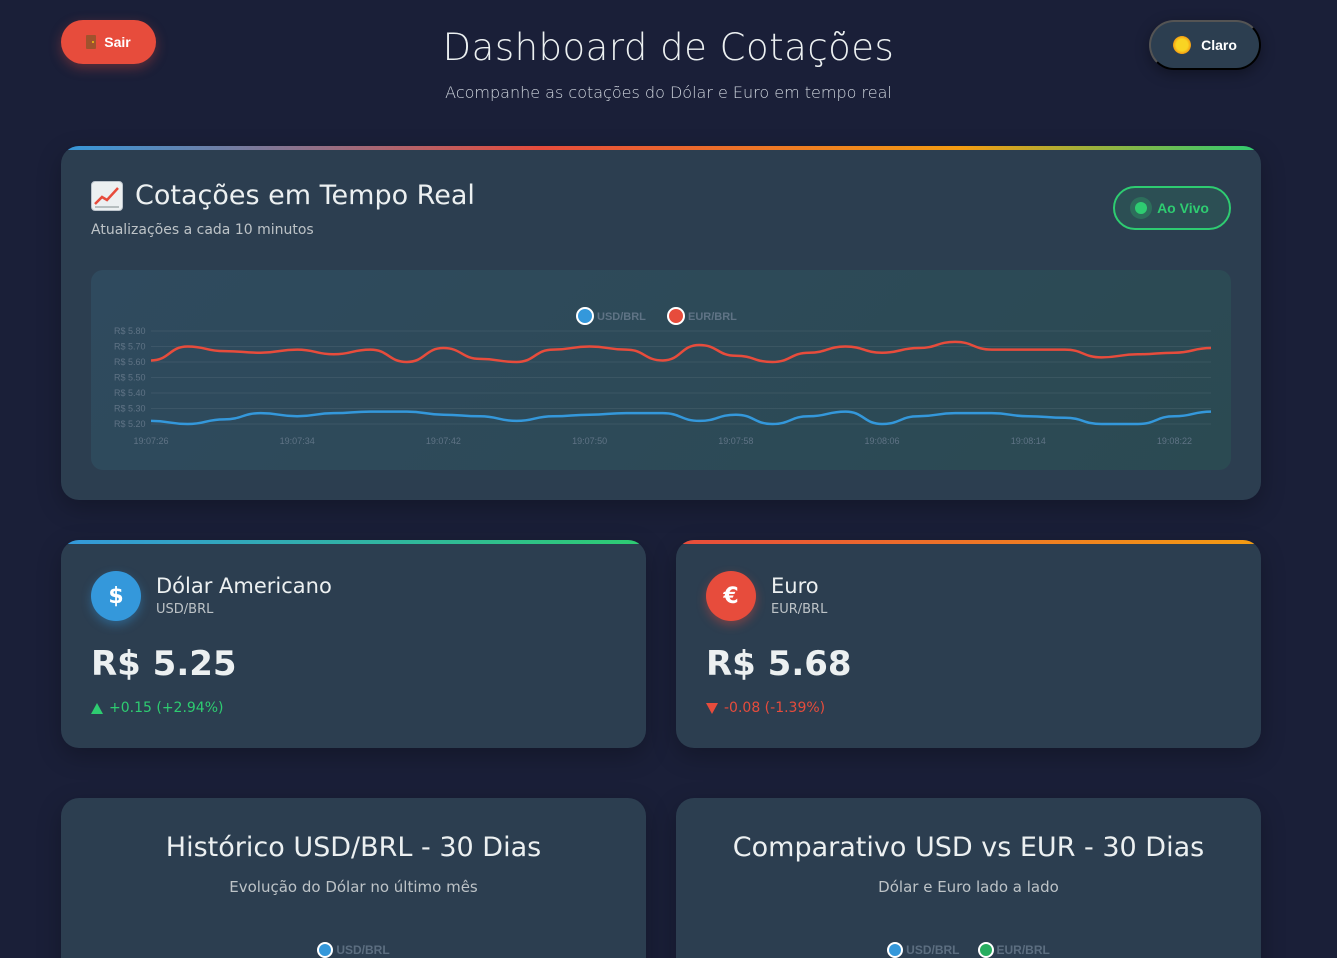 The image size is (1337, 958). I want to click on page-title: Dashboard de Cotações, so click(668, 47).